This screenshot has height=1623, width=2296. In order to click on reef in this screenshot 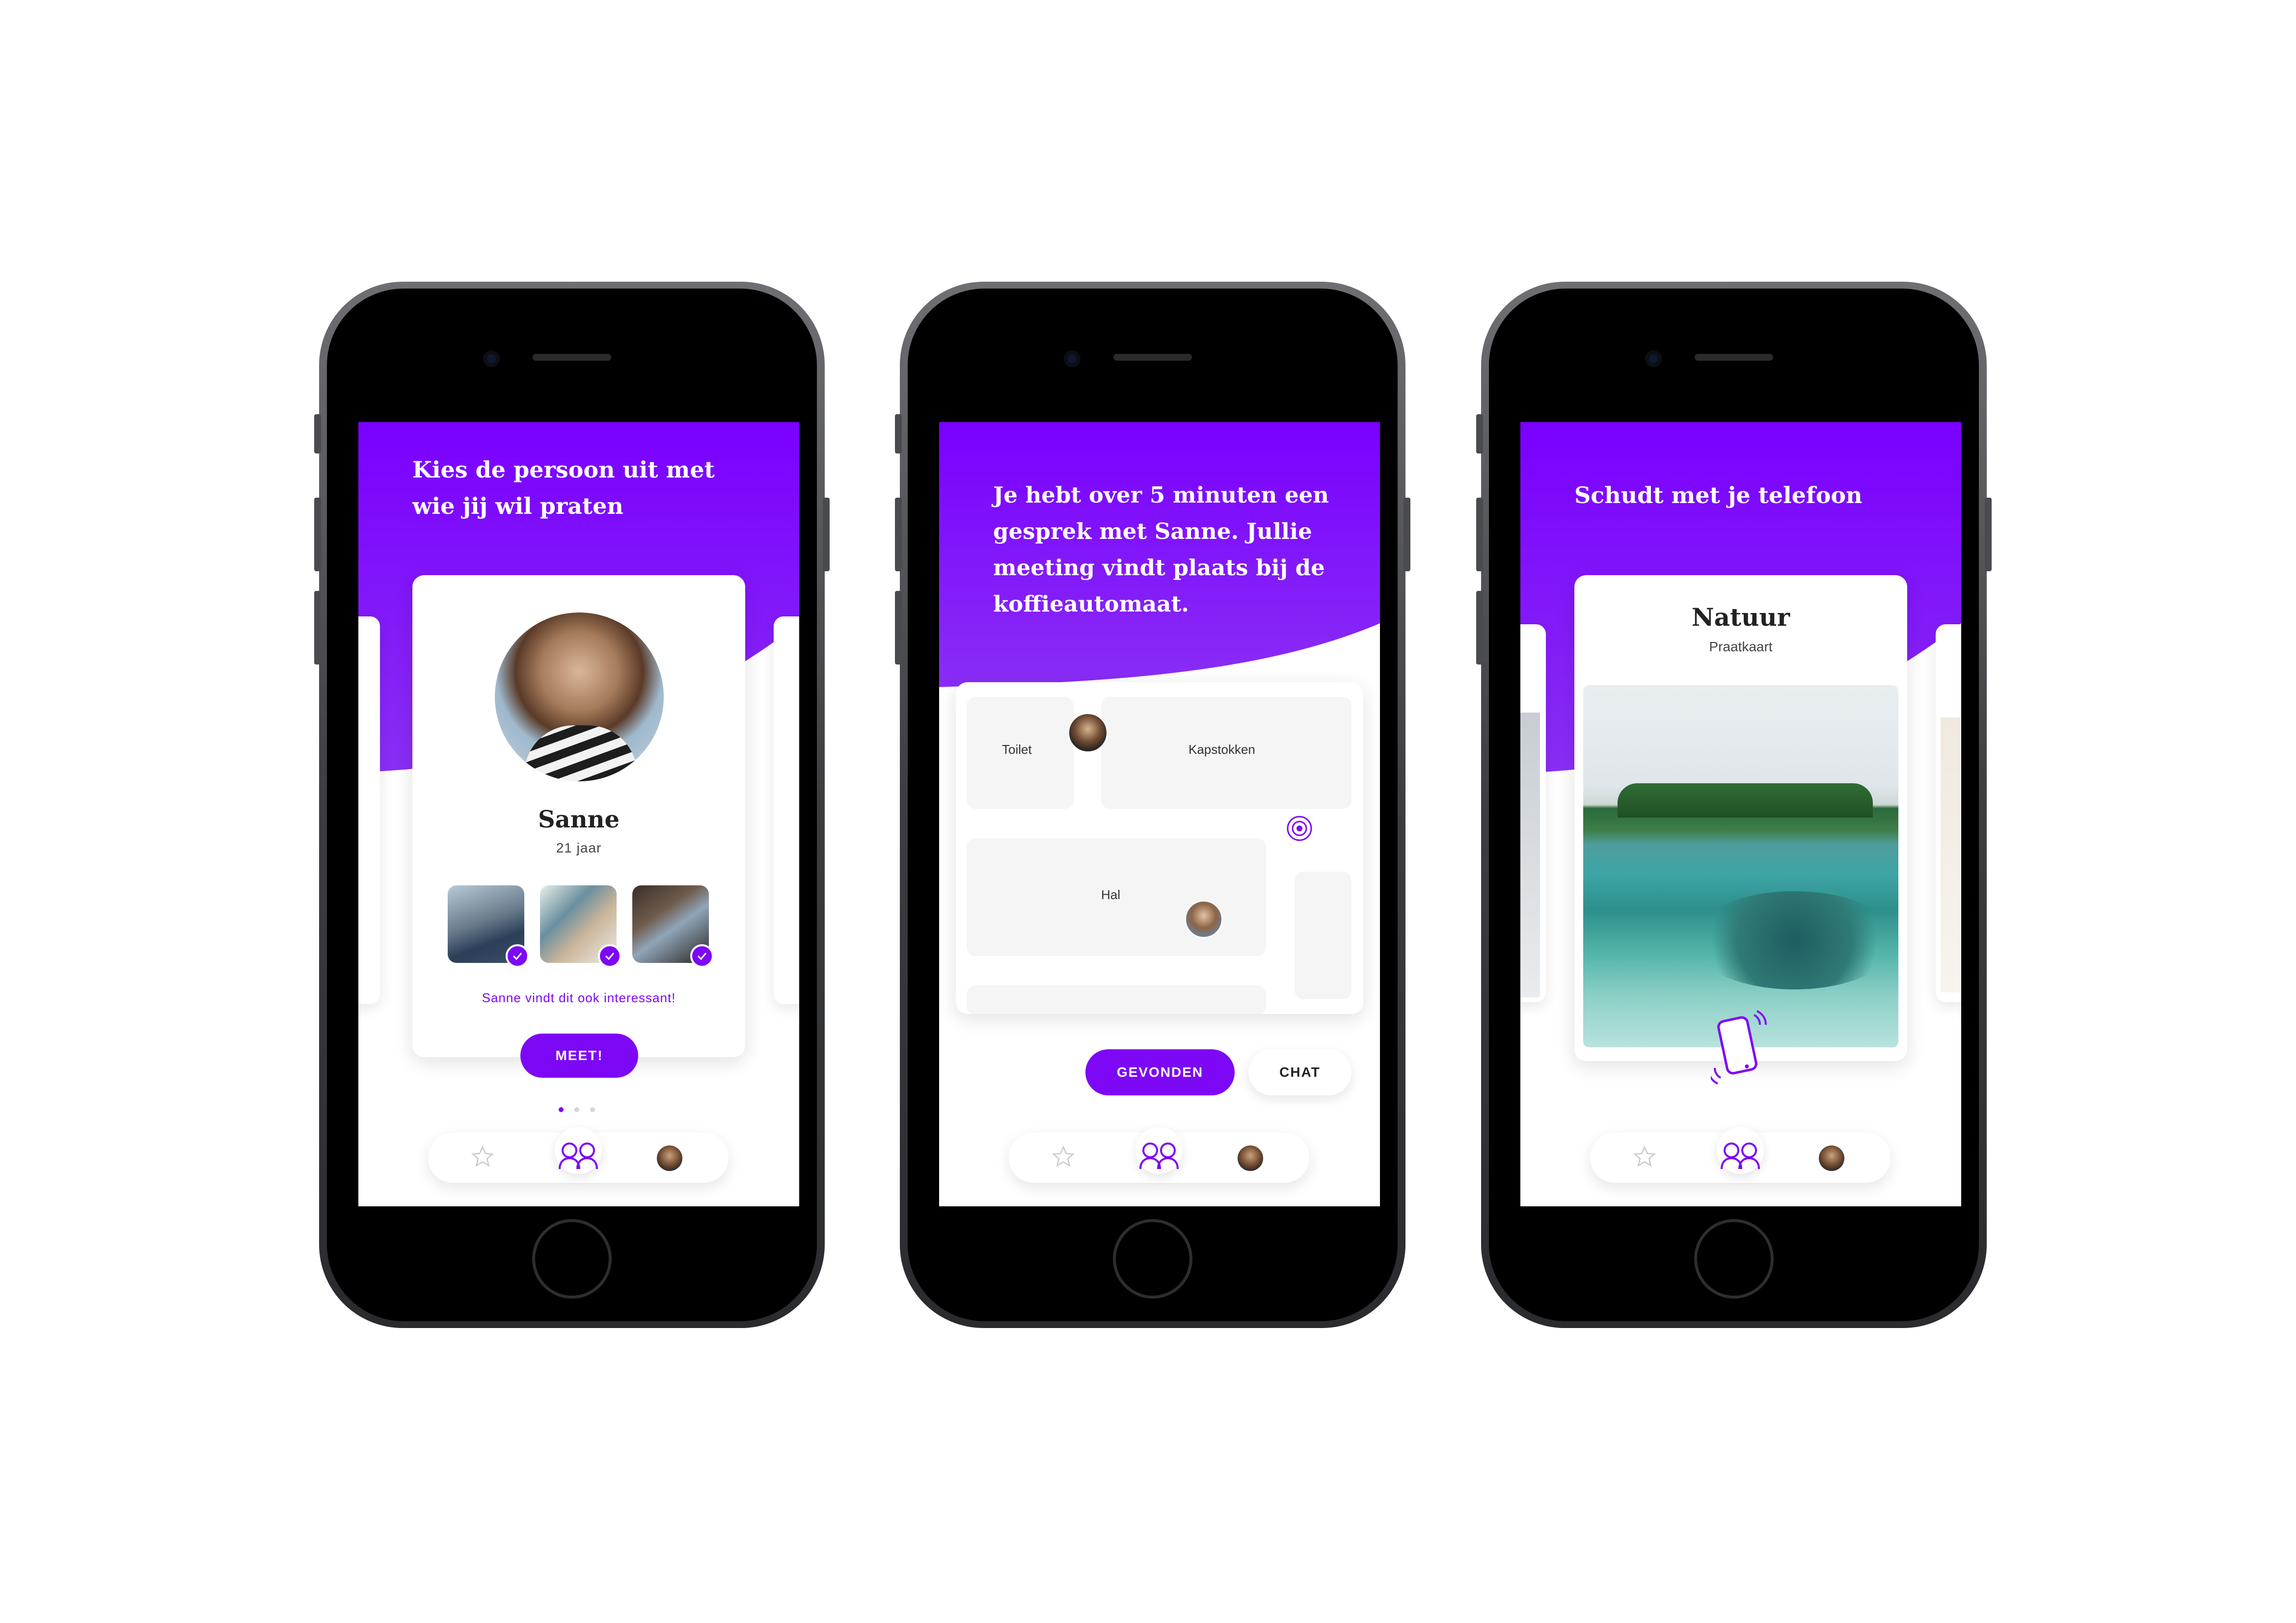, I will do `click(1794, 940)`.